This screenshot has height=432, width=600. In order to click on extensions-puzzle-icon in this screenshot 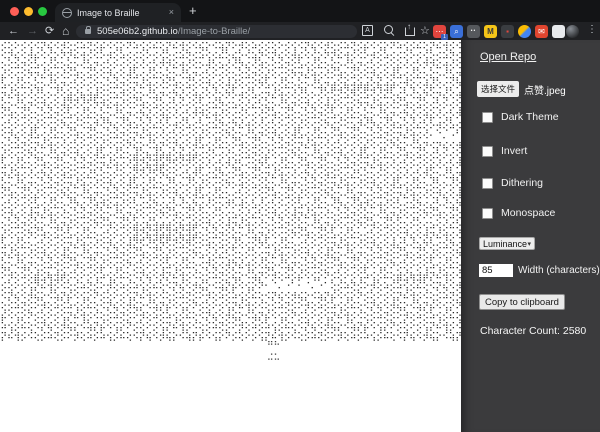, I will do `click(558, 31)`.